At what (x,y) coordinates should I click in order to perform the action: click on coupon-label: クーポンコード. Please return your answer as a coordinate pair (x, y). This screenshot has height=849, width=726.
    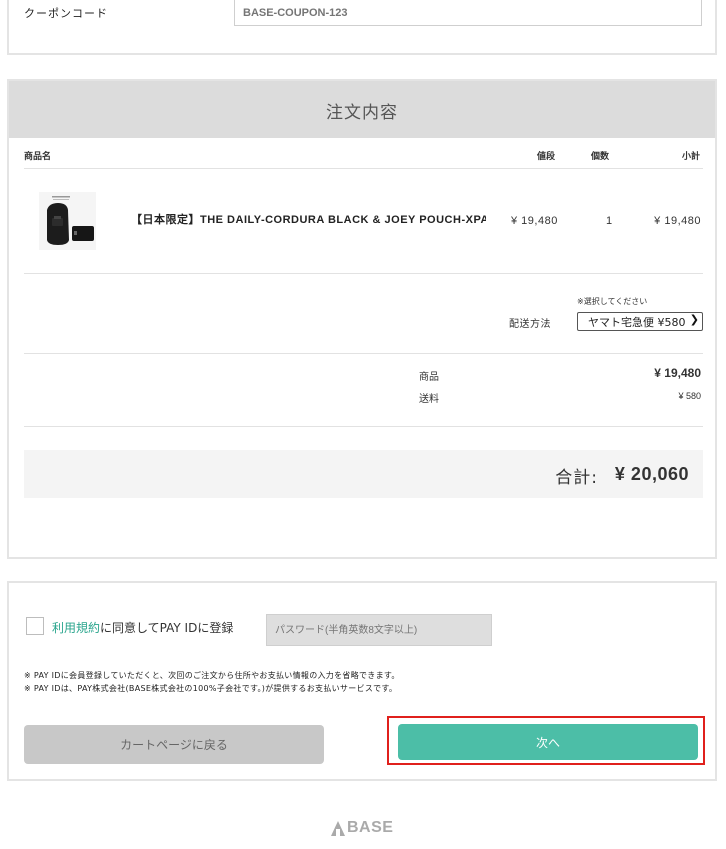
    Looking at the image, I should click on (66, 13).